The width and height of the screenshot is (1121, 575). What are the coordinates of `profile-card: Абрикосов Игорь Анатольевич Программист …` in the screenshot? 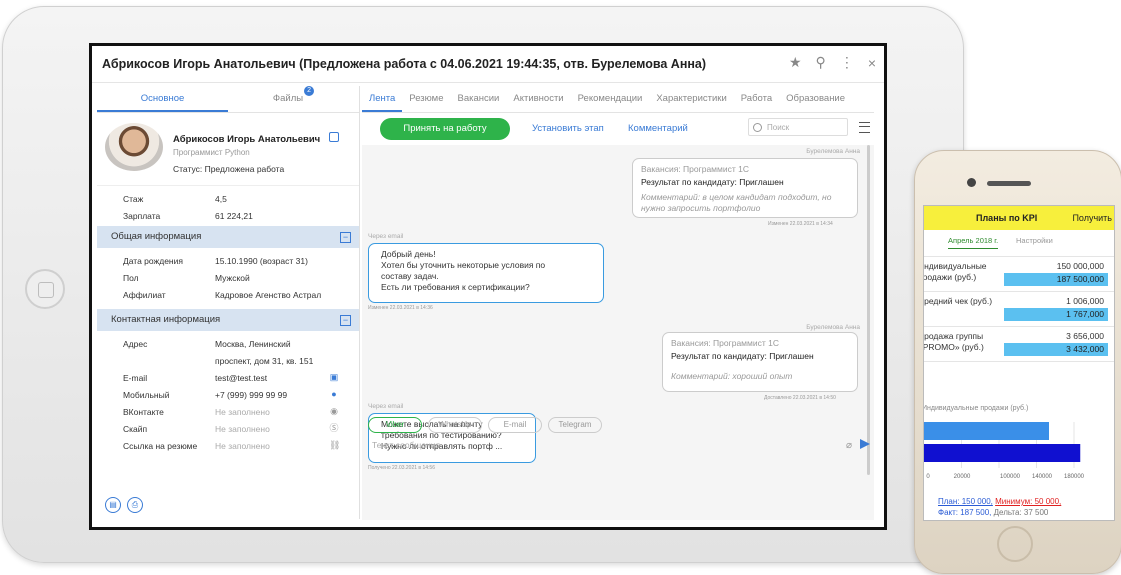 It's located at (228, 149).